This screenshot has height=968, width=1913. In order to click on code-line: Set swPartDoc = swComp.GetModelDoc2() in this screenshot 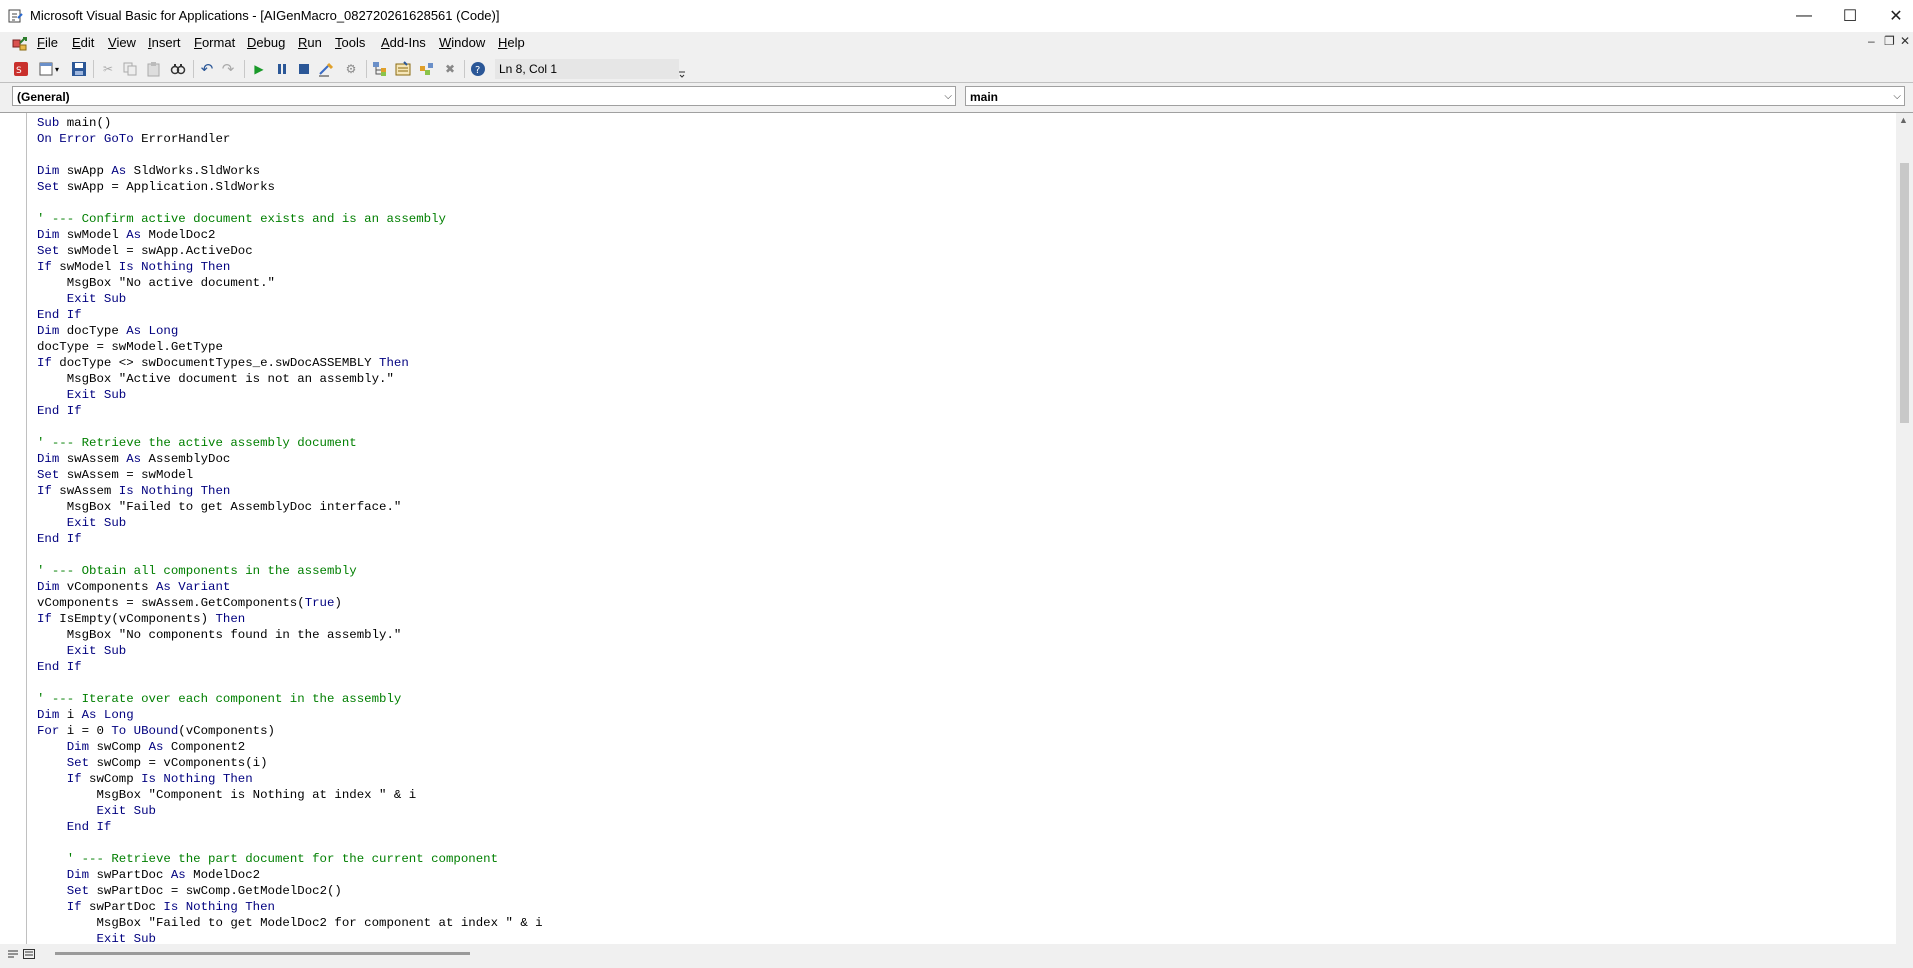, I will do `click(967, 891)`.